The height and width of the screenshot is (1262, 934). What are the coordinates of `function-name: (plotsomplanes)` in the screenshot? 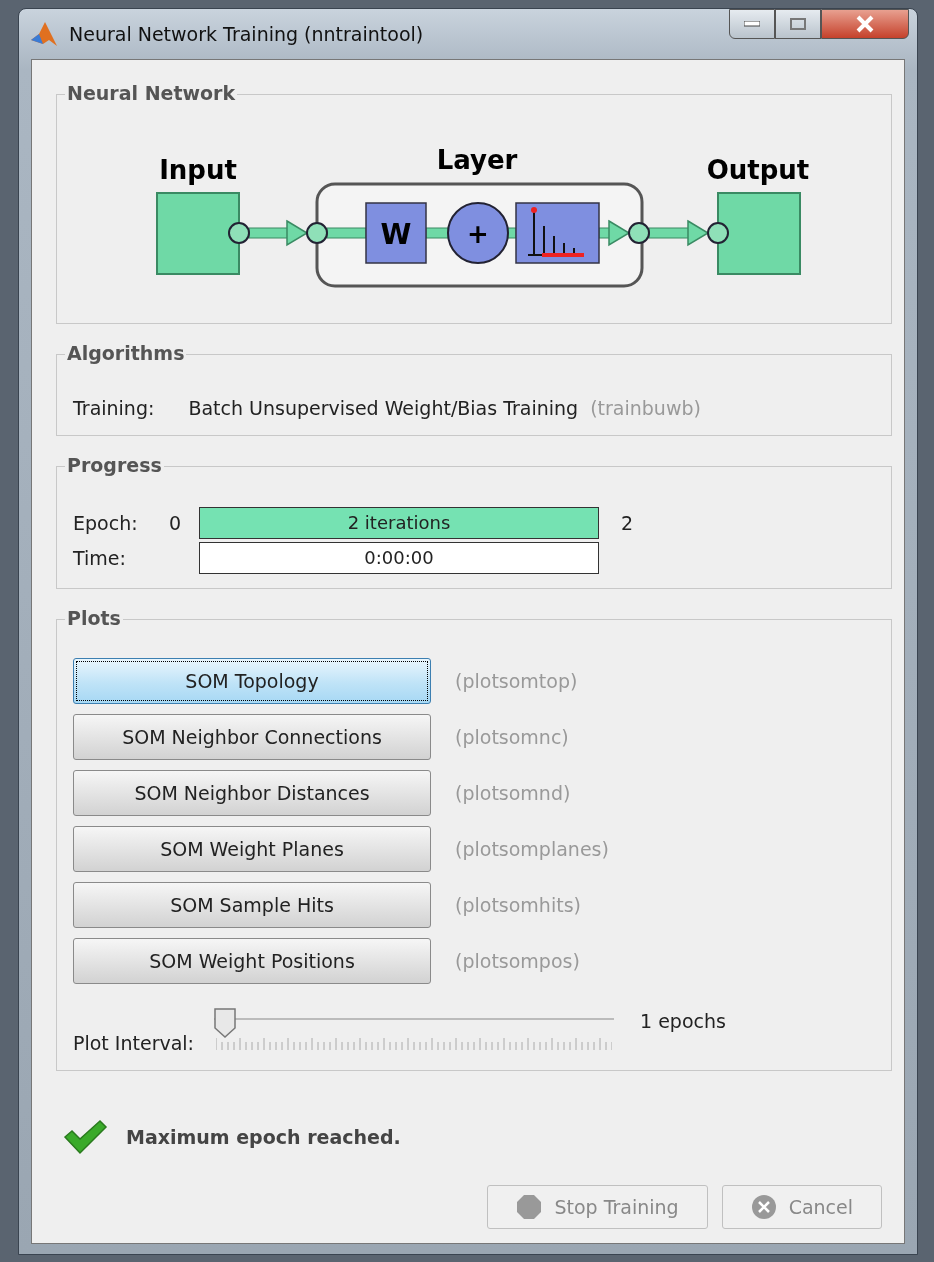 It's located at (532, 849).